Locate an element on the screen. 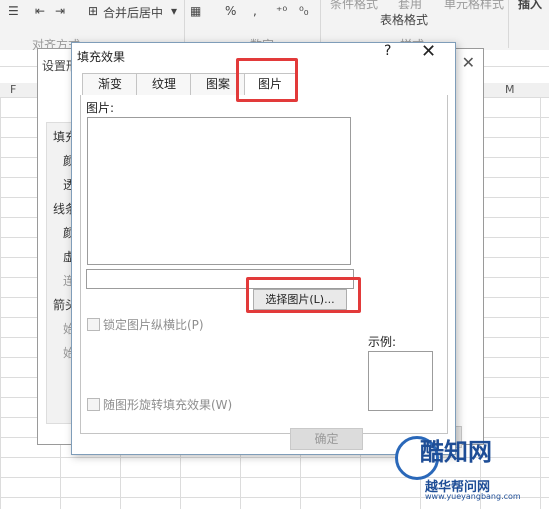  increase-indent-icon: ⇥ is located at coordinates (60, 11).